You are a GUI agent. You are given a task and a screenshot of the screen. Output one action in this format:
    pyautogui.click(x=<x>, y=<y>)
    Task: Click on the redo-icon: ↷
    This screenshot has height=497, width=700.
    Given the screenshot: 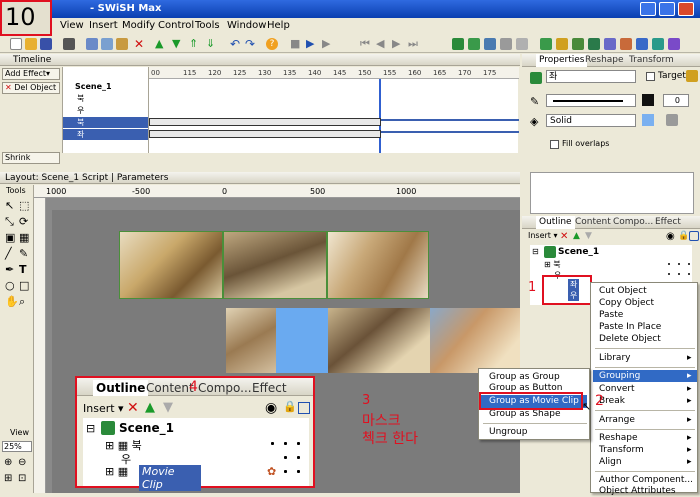 What is the action you would take?
    pyautogui.click(x=251, y=44)
    